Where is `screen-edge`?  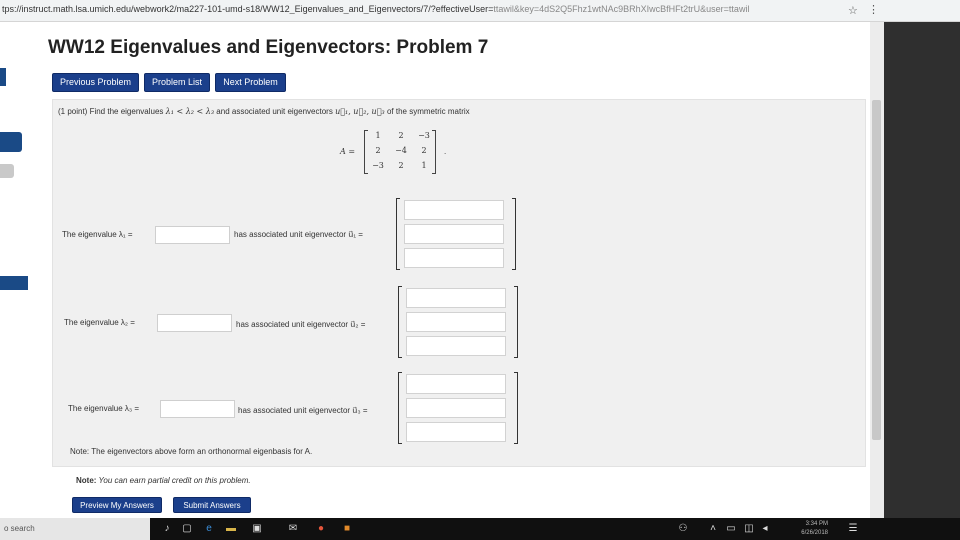
screen-edge is located at coordinates (922, 270).